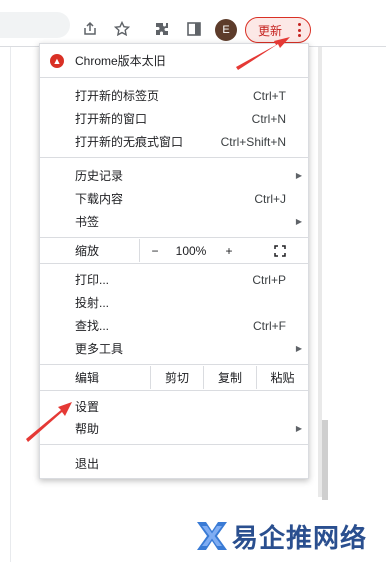 The image size is (386, 562). I want to click on menu-item-find: 查找... Ctrl+F, so click(174, 325).